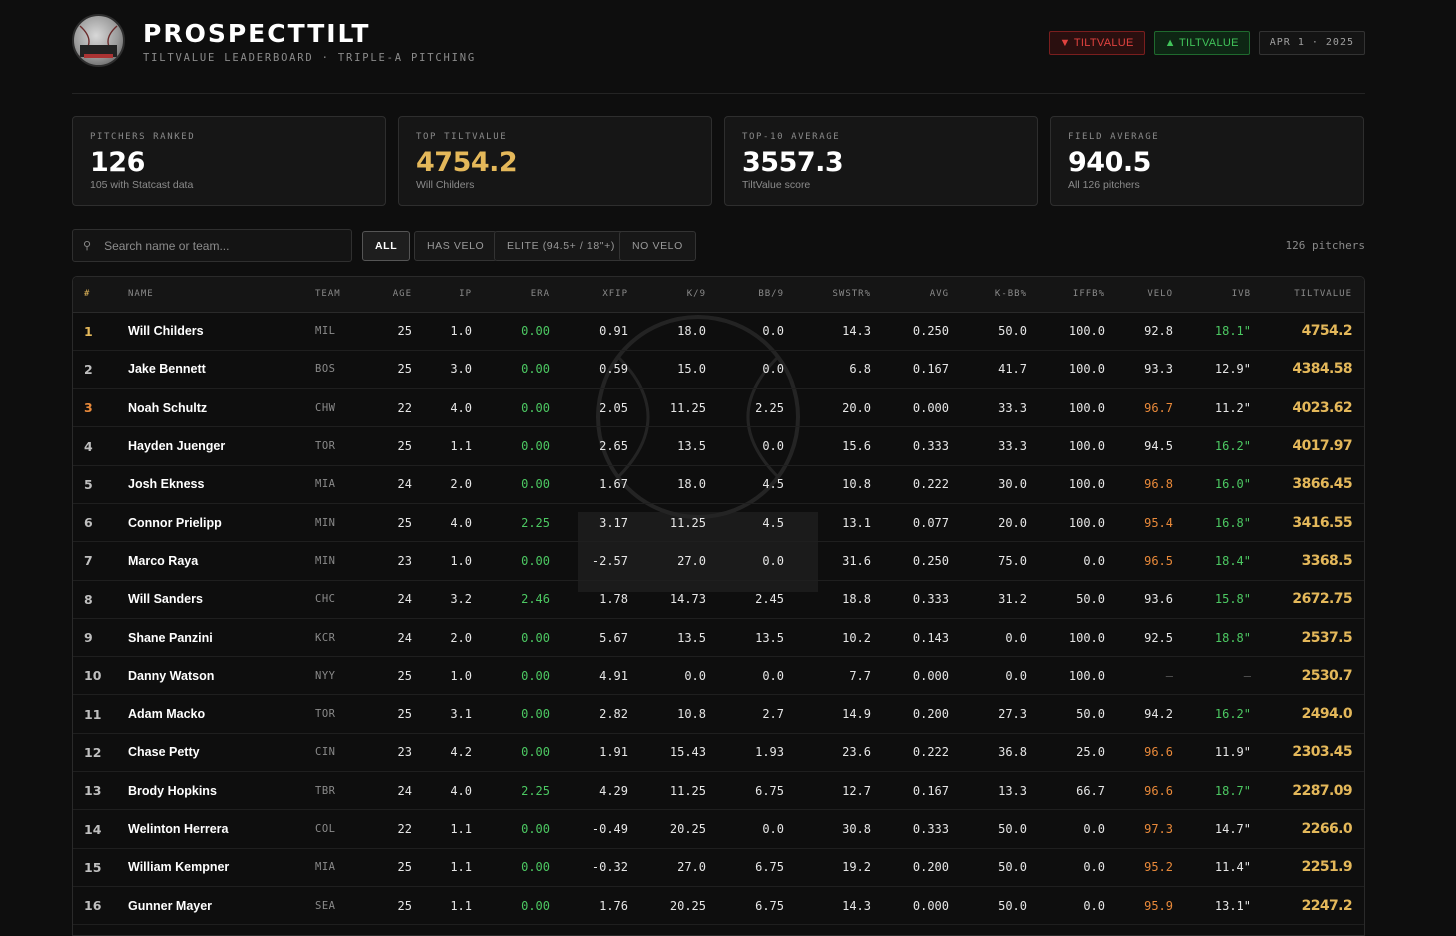 This screenshot has width=1456, height=936. I want to click on cell-xfip: -2.57, so click(609, 560).